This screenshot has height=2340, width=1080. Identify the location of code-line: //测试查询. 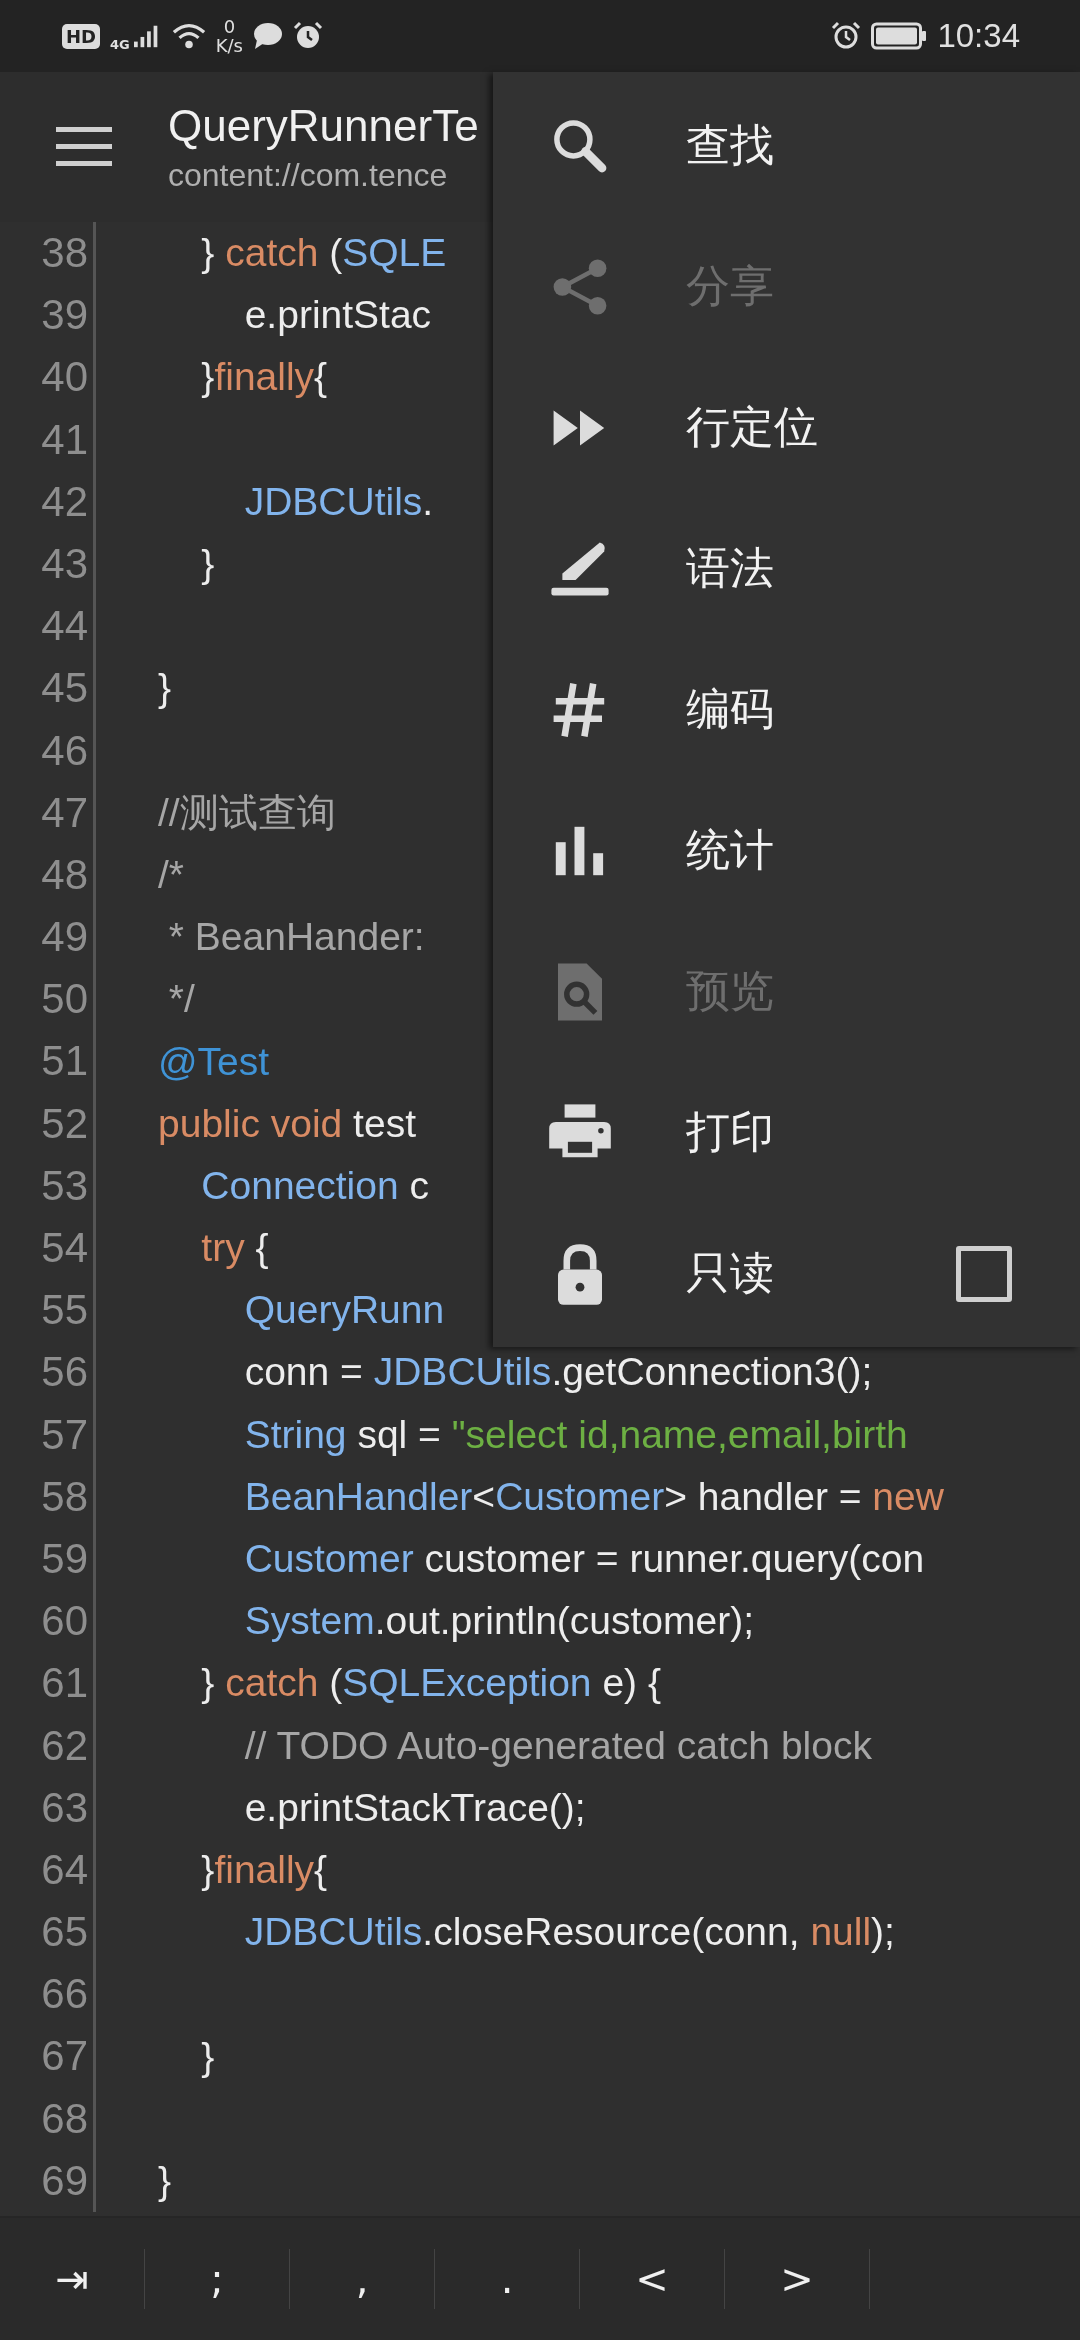
(247, 812).